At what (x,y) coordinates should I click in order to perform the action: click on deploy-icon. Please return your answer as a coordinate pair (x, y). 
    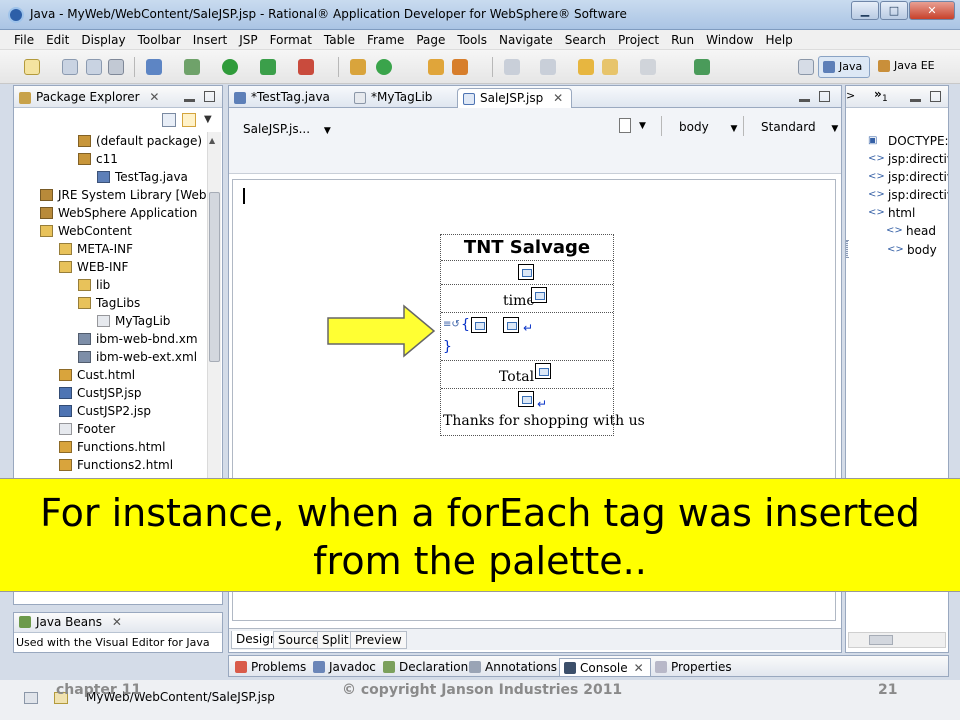
    Looking at the image, I should click on (702, 67).